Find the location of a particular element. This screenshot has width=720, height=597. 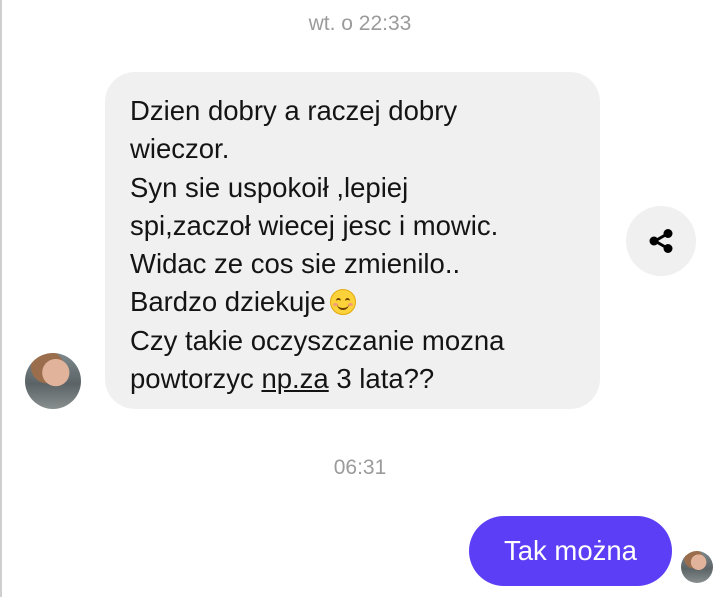

message-line: wieczor. is located at coordinates (180, 149).